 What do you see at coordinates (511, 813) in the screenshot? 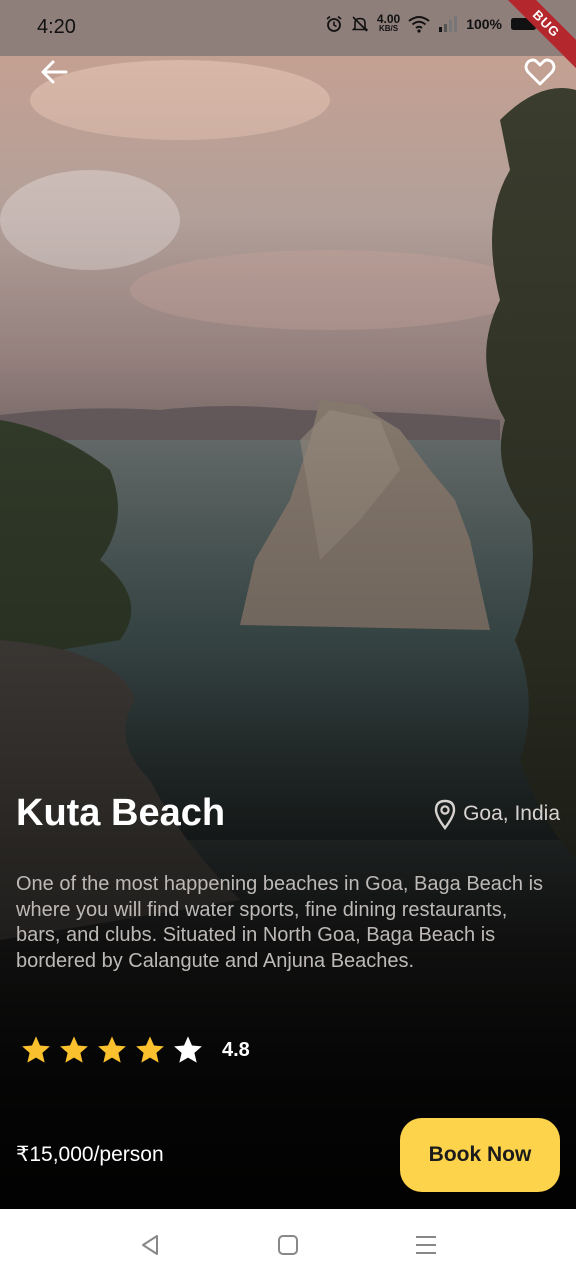
I see `location-label: Goa, India` at bounding box center [511, 813].